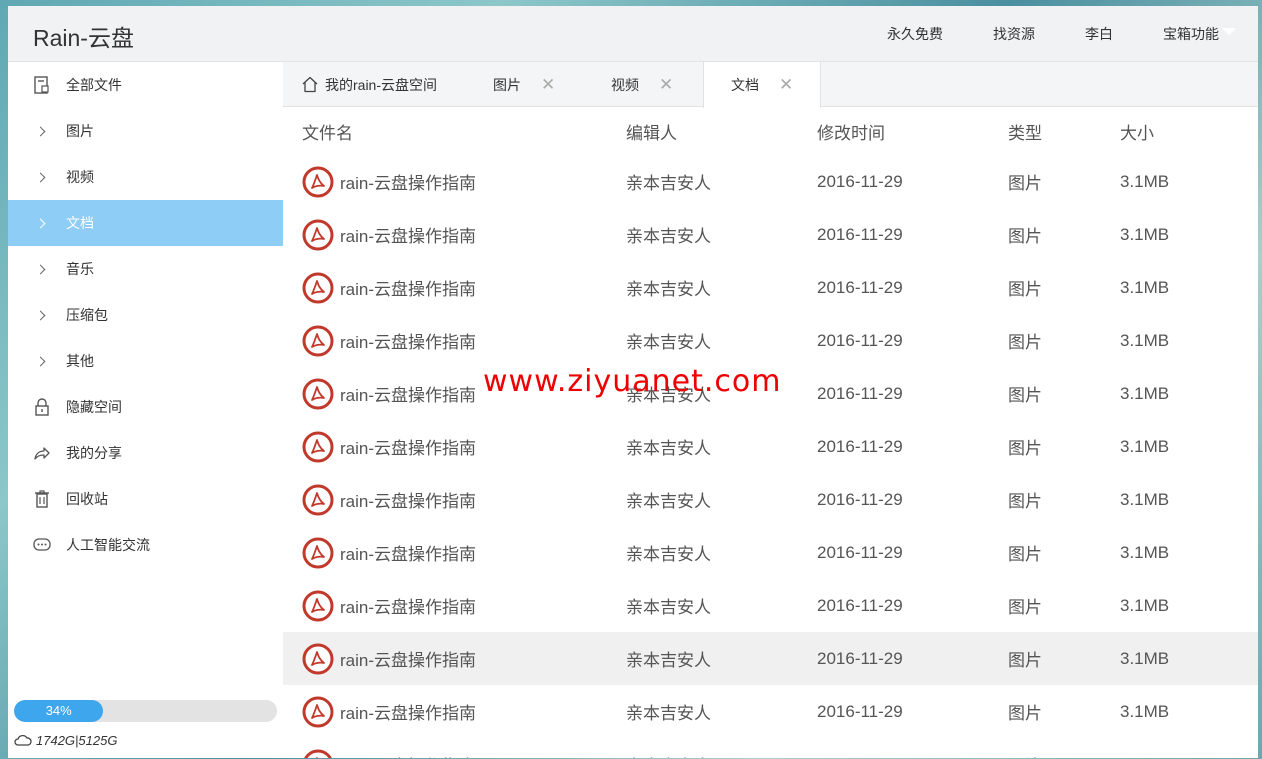 Image resolution: width=1262 pixels, height=759 pixels. Describe the element at coordinates (721, 131) in the screenshot. I see `column-header-editor: 编辑人` at that location.